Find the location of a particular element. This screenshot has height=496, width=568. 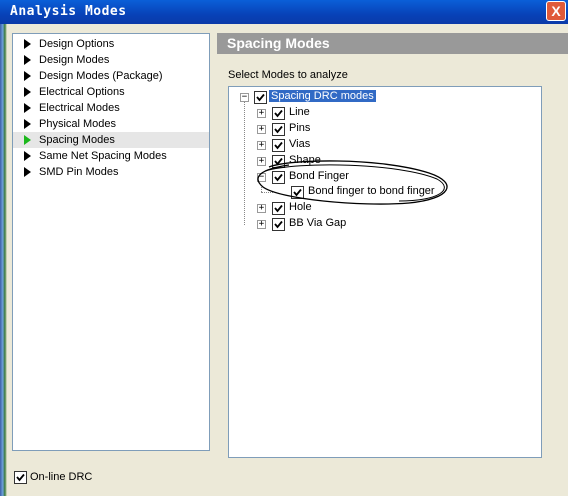

nav-item-label: Design Modes is located at coordinates (74, 60).